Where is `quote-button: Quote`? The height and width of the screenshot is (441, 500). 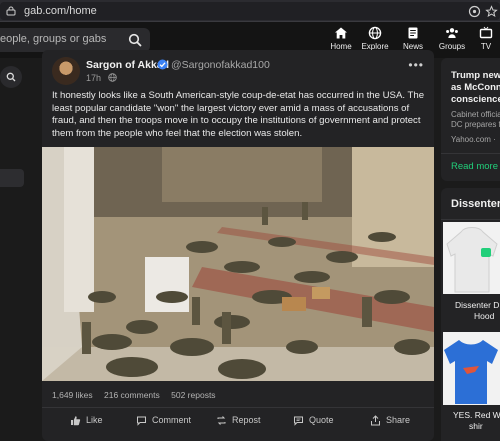 quote-button: Quote is located at coordinates (314, 420).